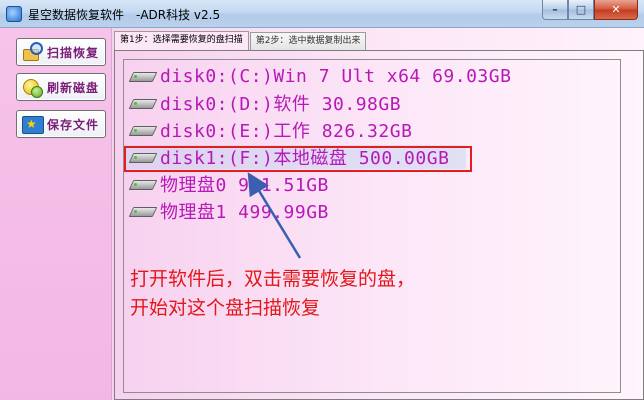 This screenshot has width=644, height=400. Describe the element at coordinates (308, 41) in the screenshot. I see `tab-step2: 第2步：选中数据复制出来` at that location.